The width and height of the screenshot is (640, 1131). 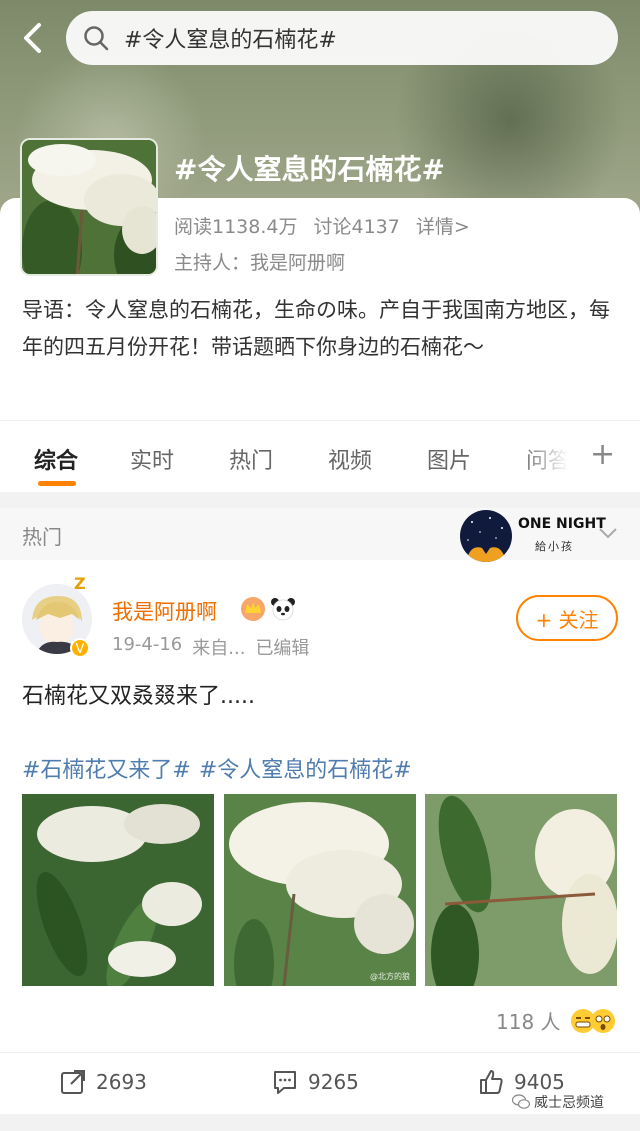 I want to click on post-meta: 19-4-16 来自... 已编辑, so click(x=210, y=647).